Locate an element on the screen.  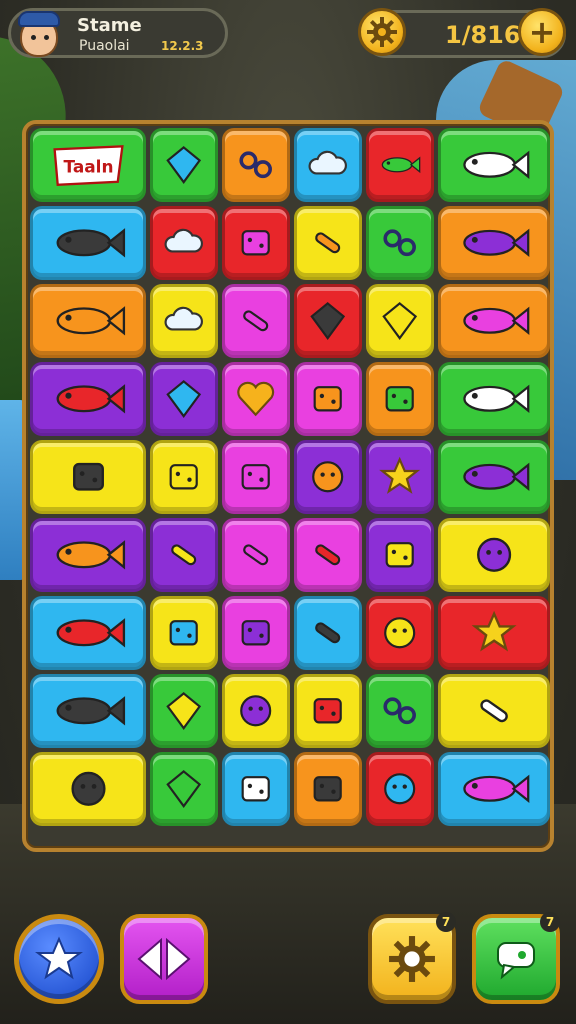
star-button is located at coordinates (59, 959).